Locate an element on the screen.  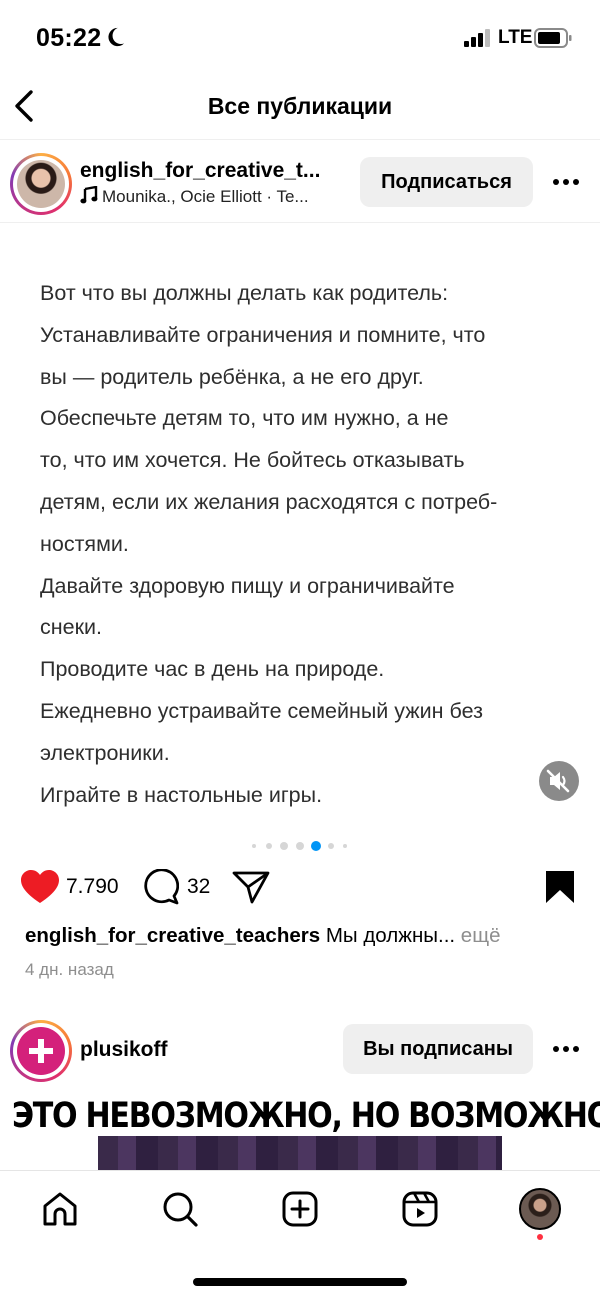
top-navigation: Все публикации is located at coordinates (300, 108).